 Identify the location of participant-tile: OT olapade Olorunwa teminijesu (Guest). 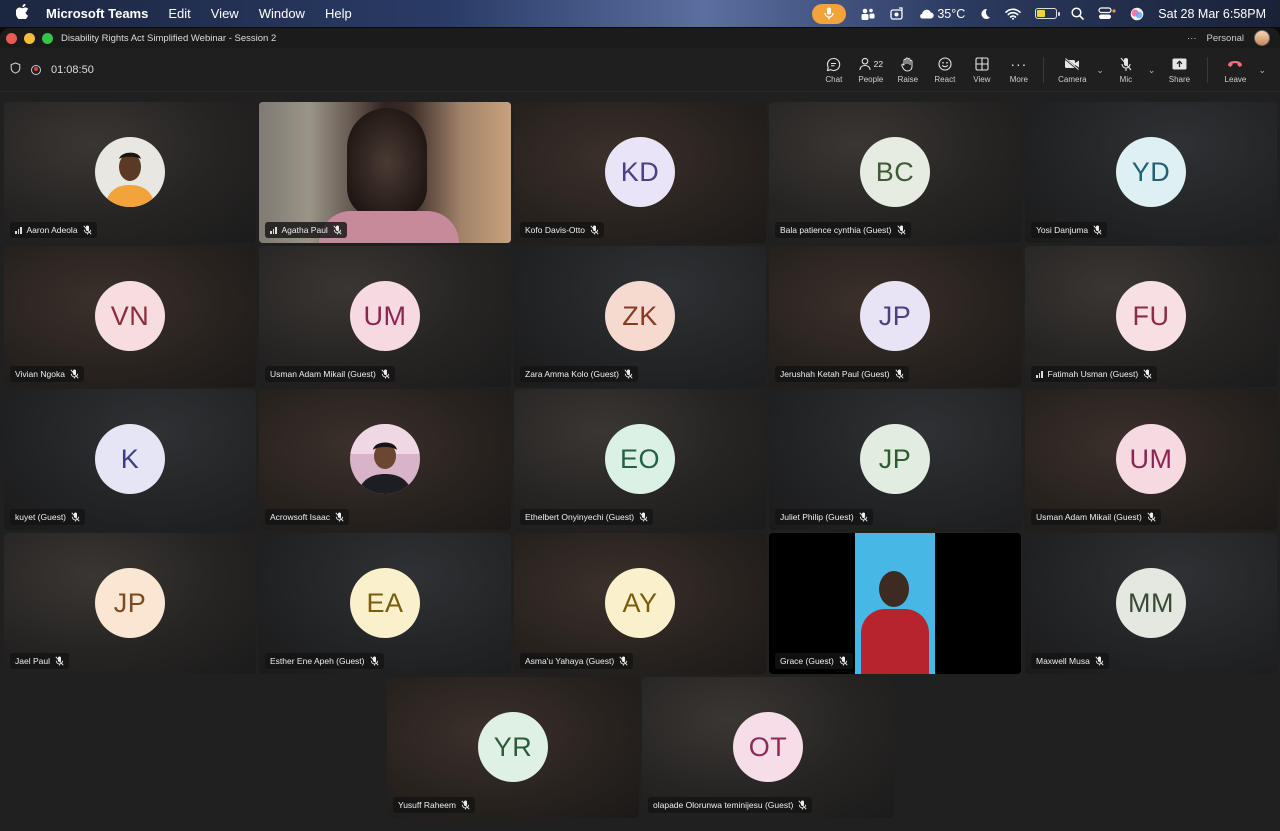
(768, 747).